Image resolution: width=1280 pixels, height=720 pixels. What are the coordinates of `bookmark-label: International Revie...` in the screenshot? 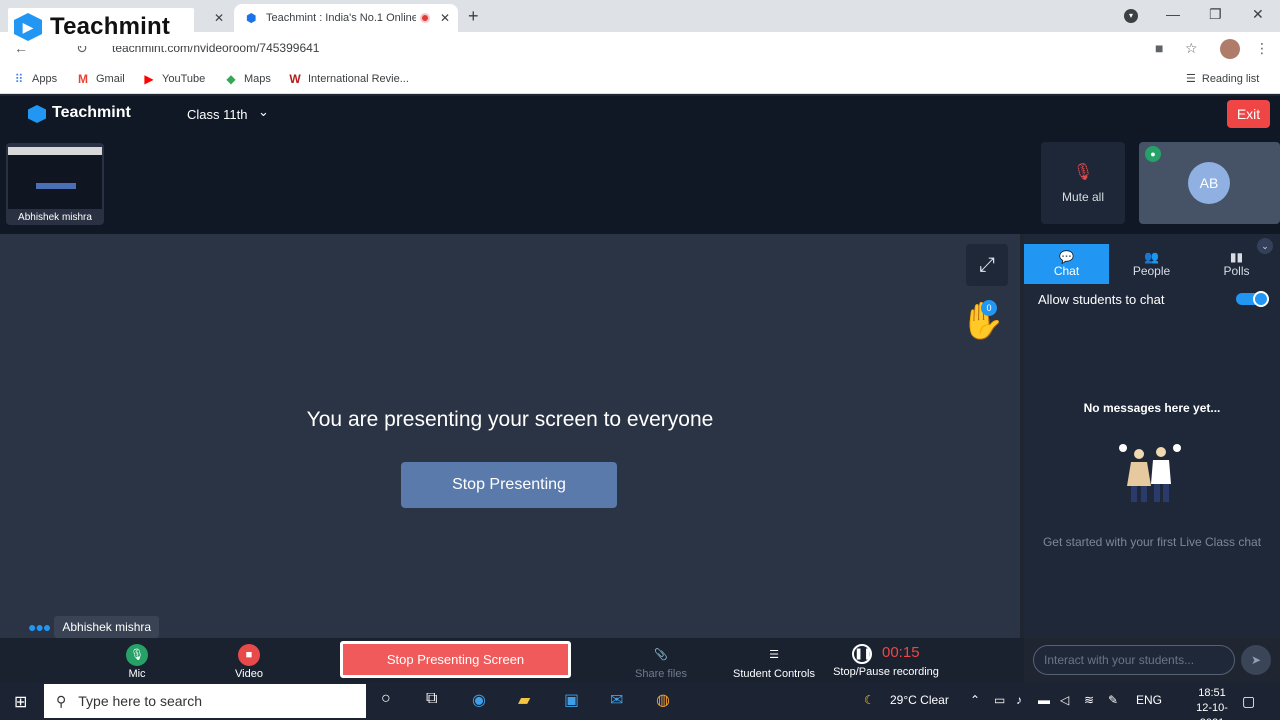 It's located at (358, 79).